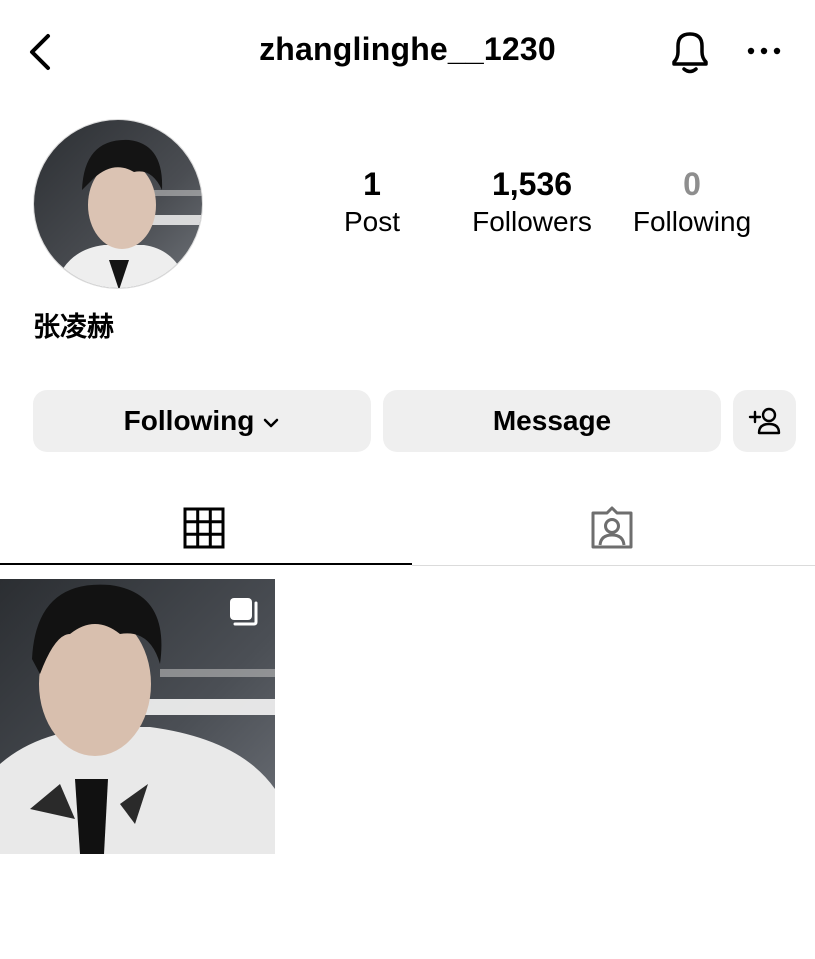 The height and width of the screenshot is (959, 815). I want to click on avatar, so click(118, 204).